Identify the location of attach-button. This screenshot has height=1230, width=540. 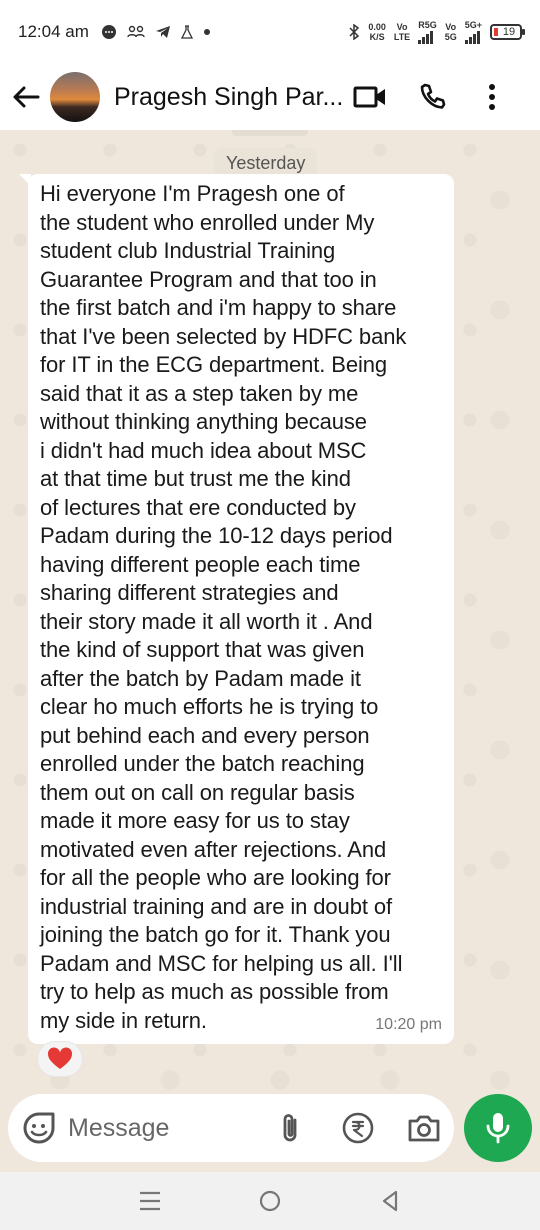
(290, 1128).